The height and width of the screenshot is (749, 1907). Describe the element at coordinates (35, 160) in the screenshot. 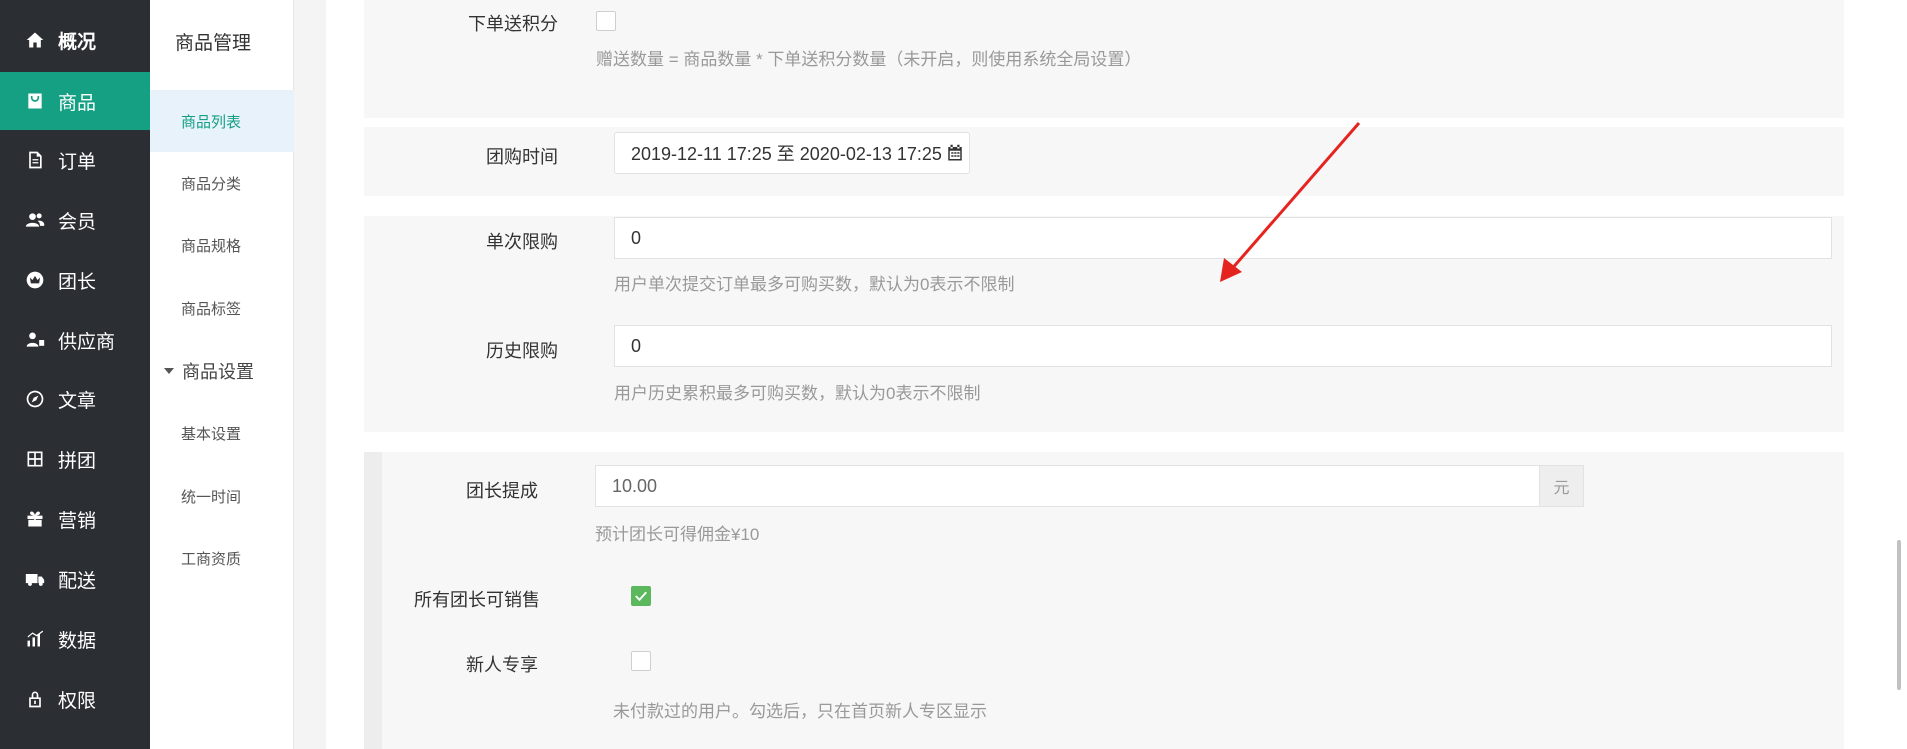

I see `document-icon` at that location.